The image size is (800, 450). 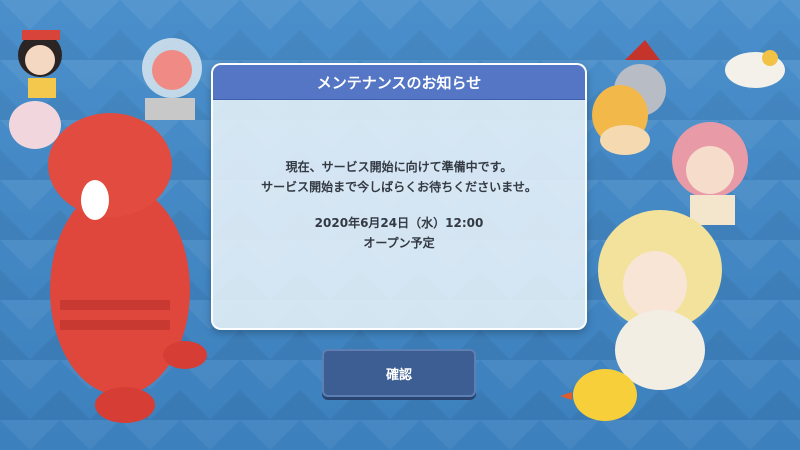 I want to click on knight-character, so click(x=629, y=97).